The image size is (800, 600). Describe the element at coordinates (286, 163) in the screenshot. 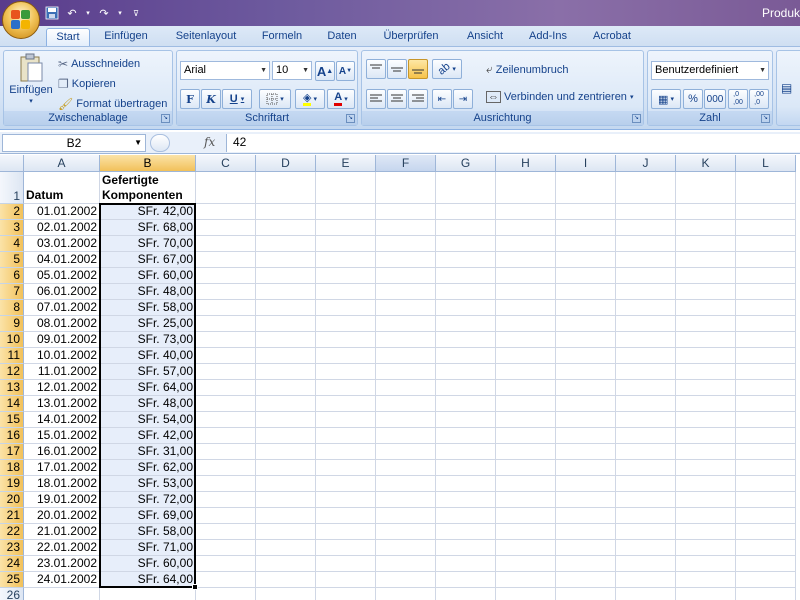

I see `column-header-d: D` at that location.